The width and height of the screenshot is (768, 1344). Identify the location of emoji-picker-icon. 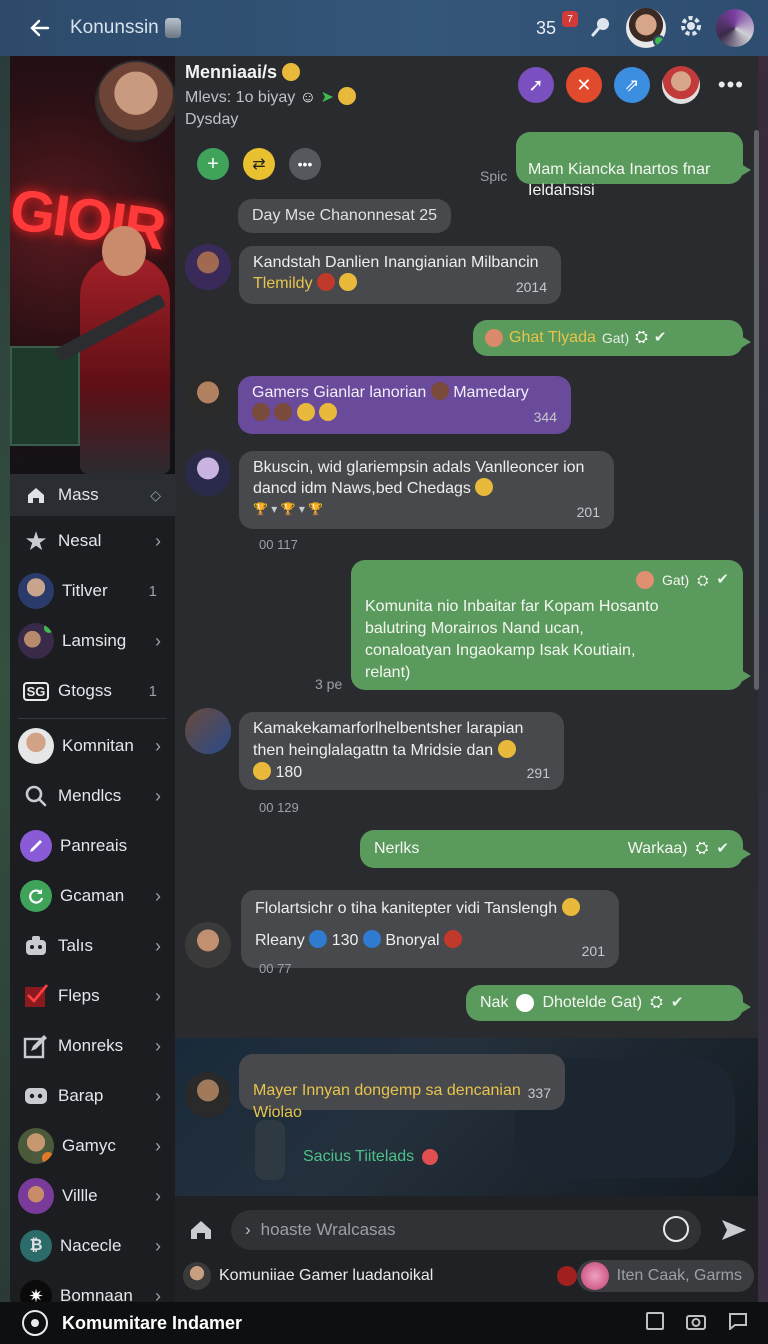
(676, 1229).